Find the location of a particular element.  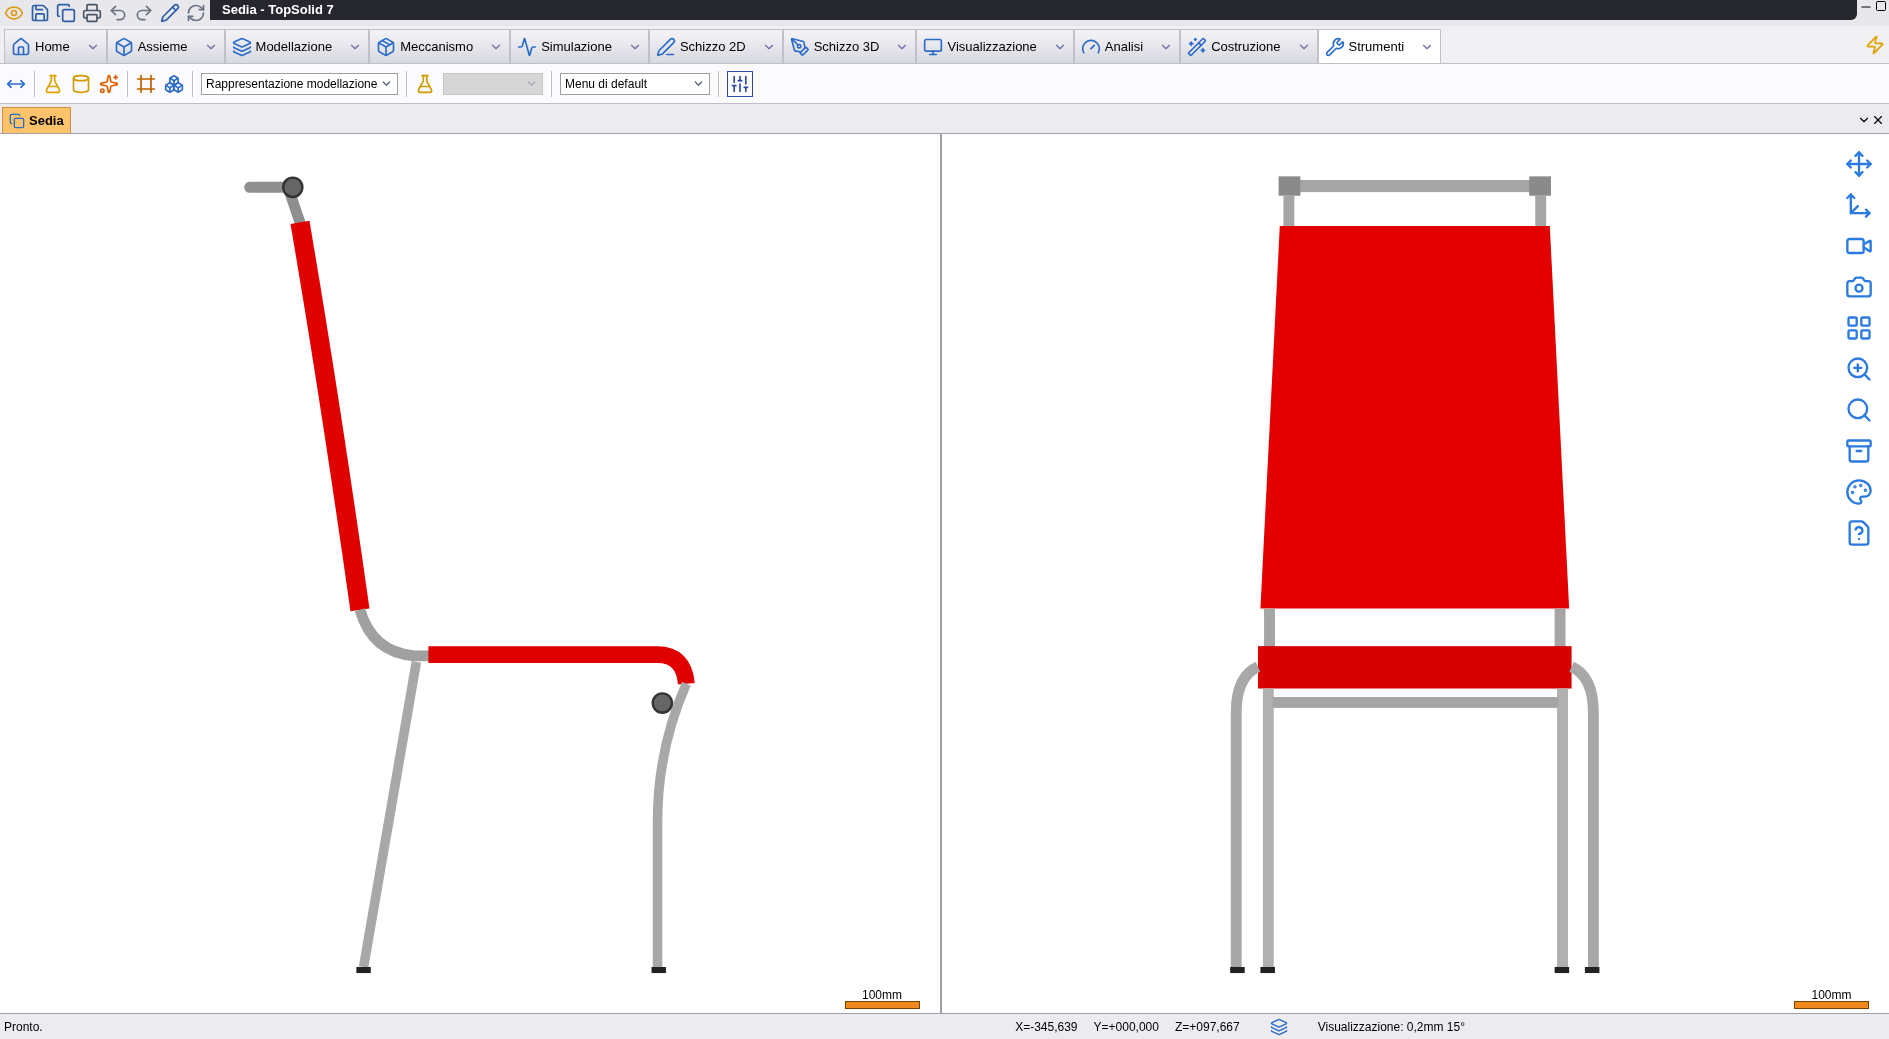

ribbon-tab: Meccanismo is located at coordinates (440, 46).